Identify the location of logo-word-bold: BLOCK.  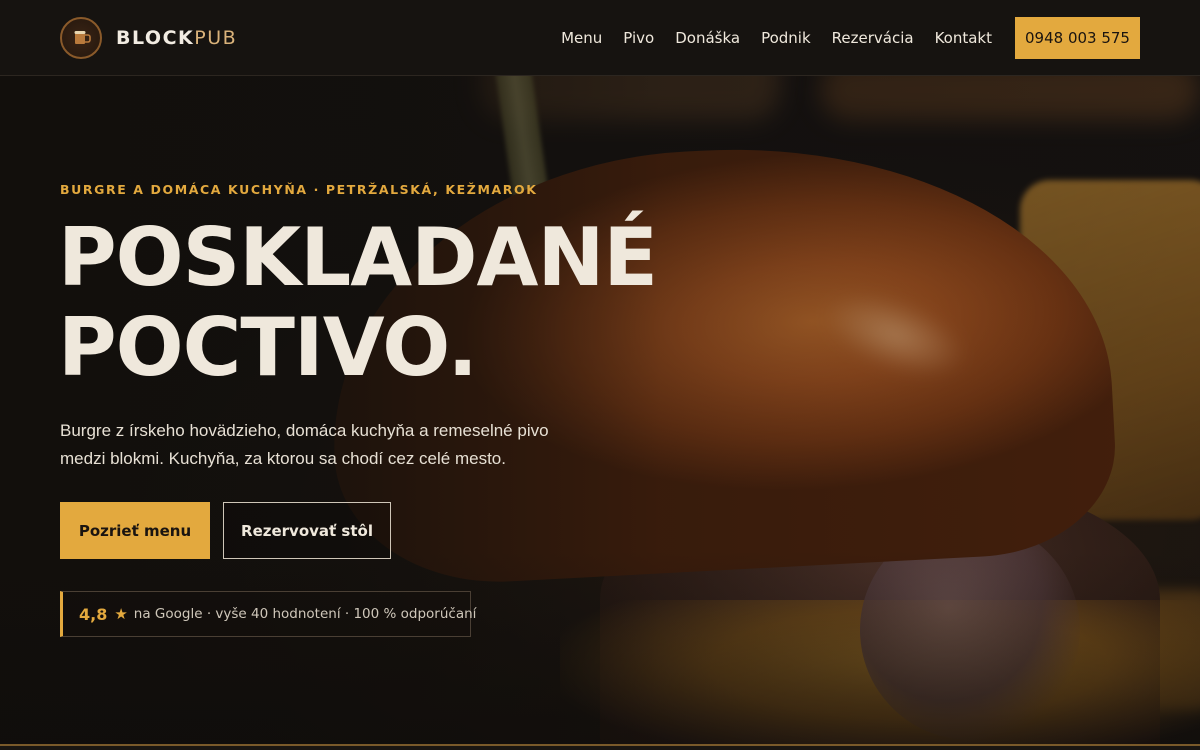
(155, 37).